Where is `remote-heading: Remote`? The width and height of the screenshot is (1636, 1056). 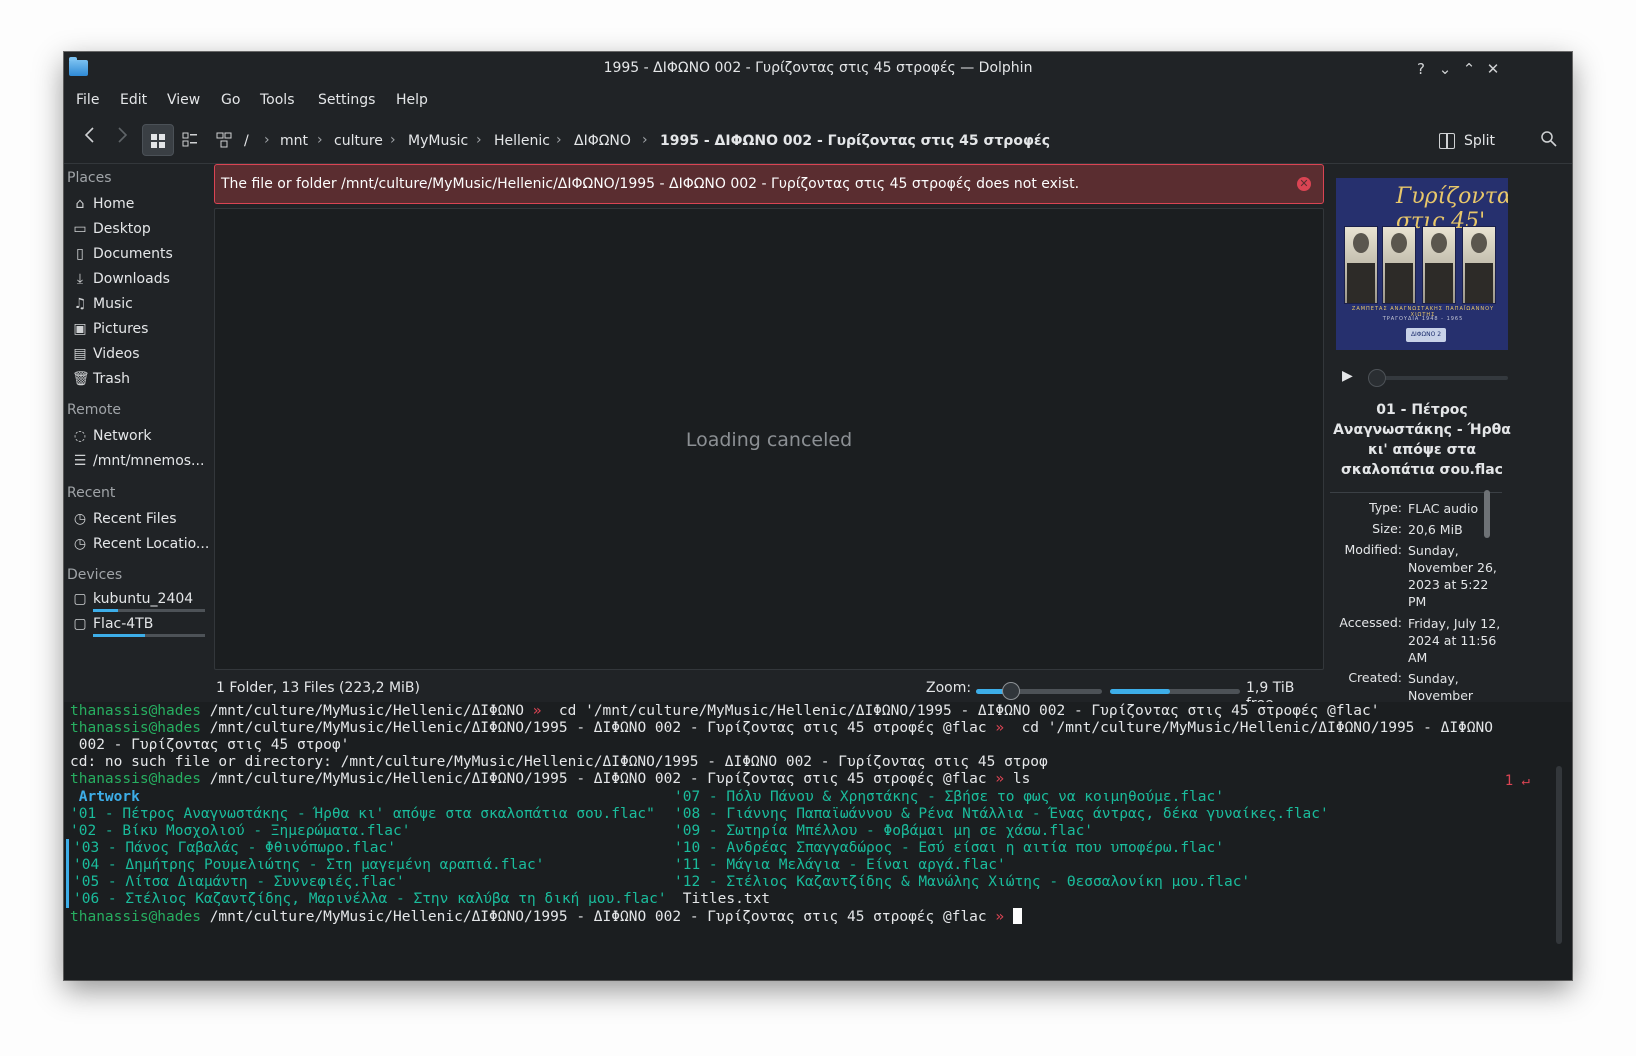
remote-heading: Remote is located at coordinates (94, 410).